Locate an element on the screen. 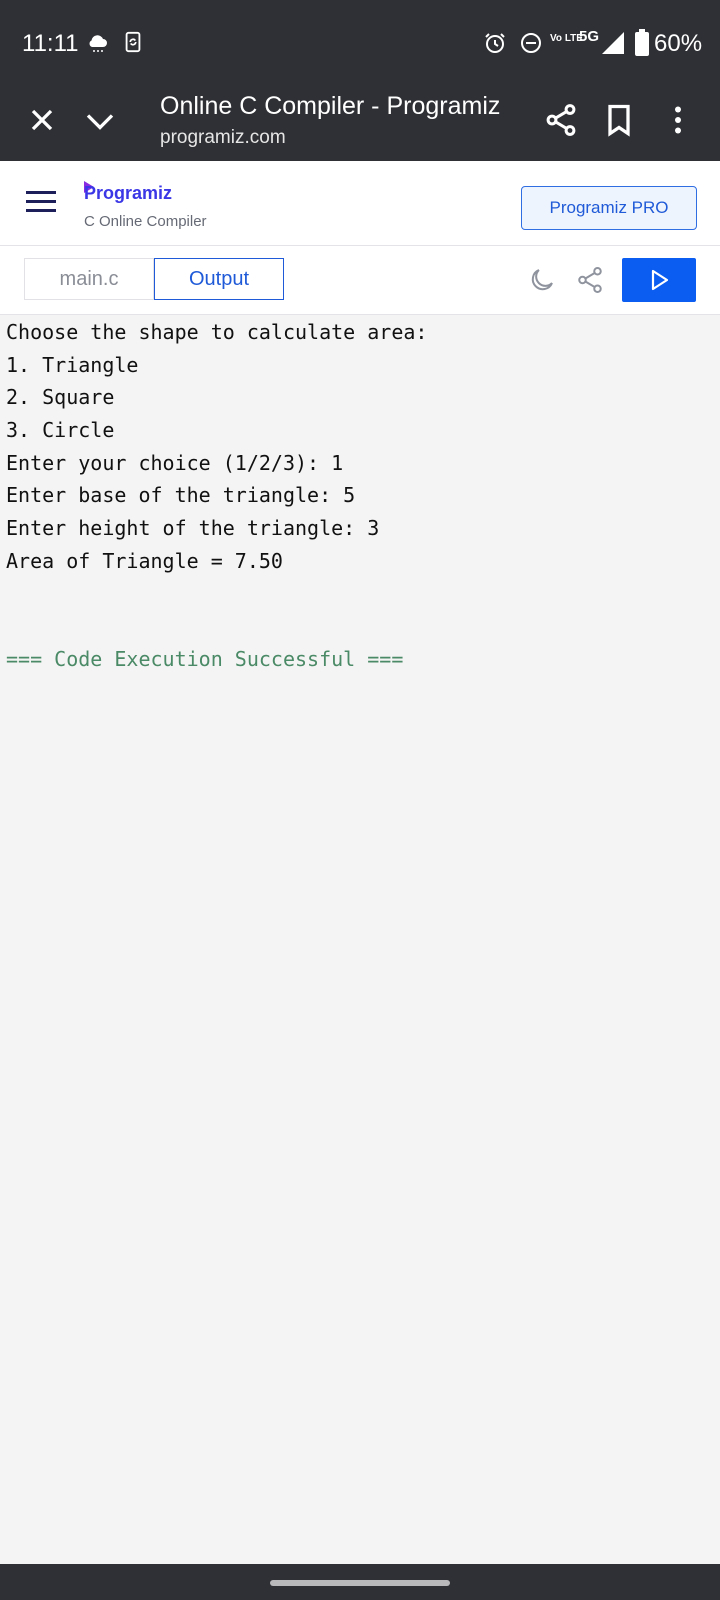  volte-indicator: Vo LTE is located at coordinates (566, 38).